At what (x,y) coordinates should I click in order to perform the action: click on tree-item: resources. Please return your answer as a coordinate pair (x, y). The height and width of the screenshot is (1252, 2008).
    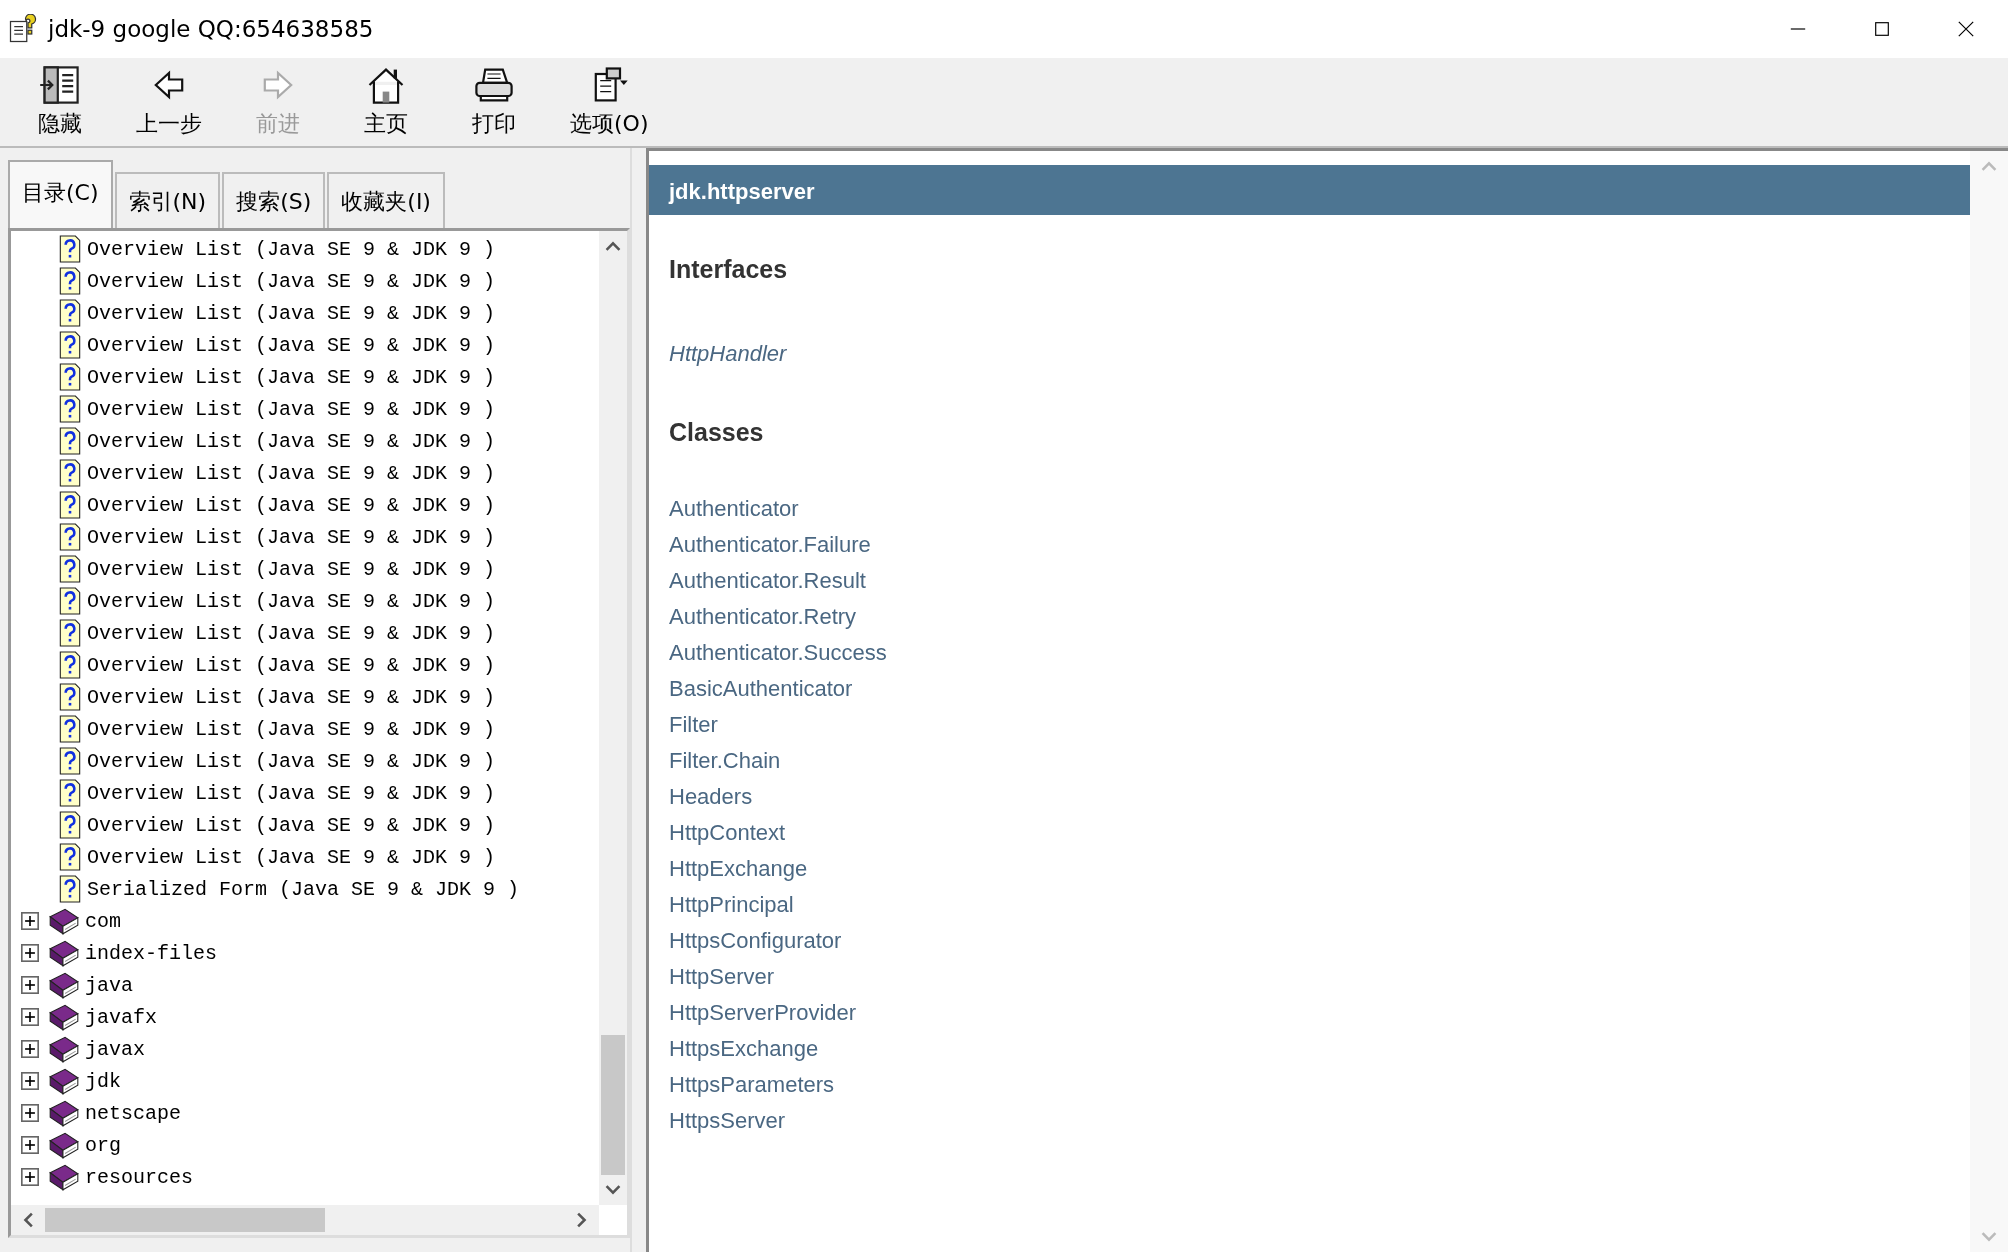
    Looking at the image, I should click on (139, 1177).